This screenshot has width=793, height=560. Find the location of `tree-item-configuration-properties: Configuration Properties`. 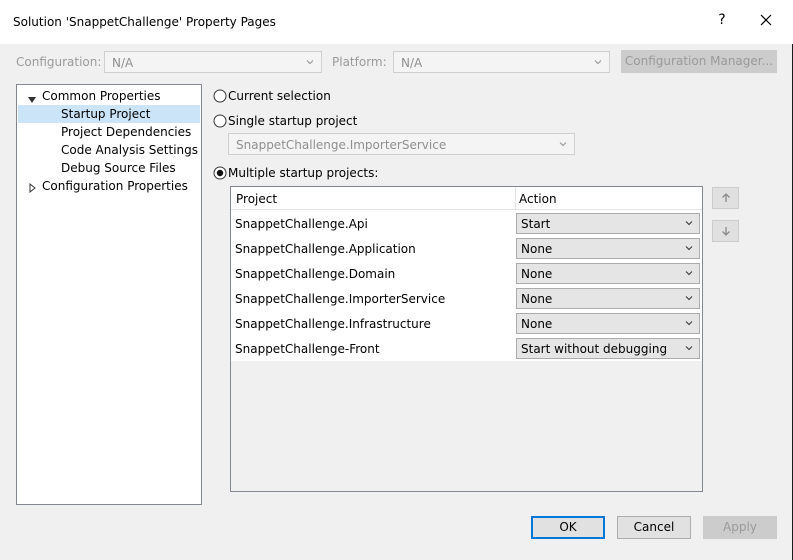

tree-item-configuration-properties: Configuration Properties is located at coordinates (115, 186).